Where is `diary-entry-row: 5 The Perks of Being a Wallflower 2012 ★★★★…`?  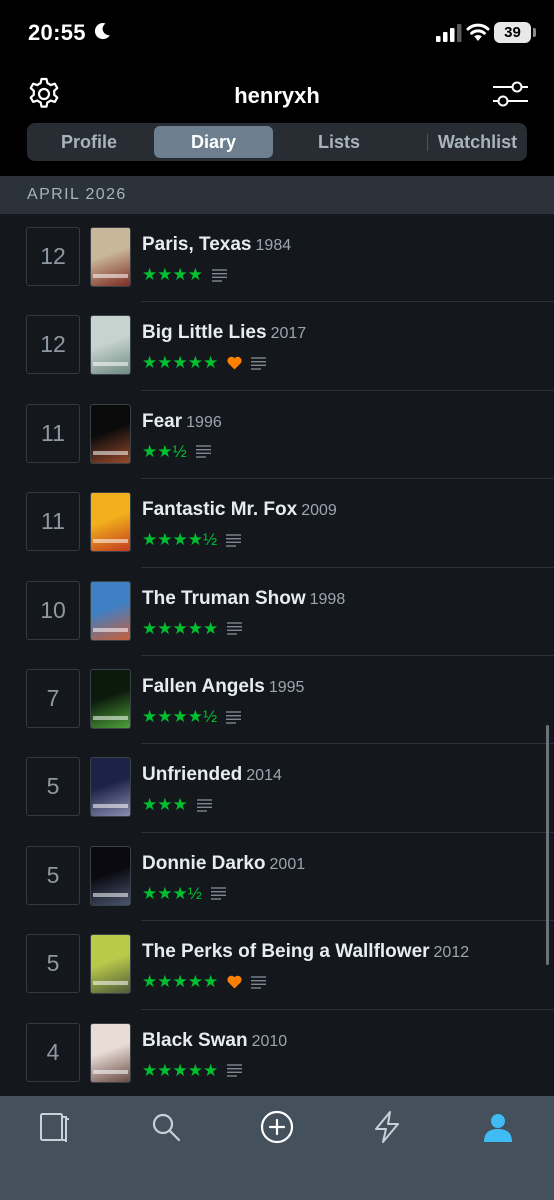 diary-entry-row: 5 The Perks of Being a Wallflower 2012 ★★★★… is located at coordinates (277, 965).